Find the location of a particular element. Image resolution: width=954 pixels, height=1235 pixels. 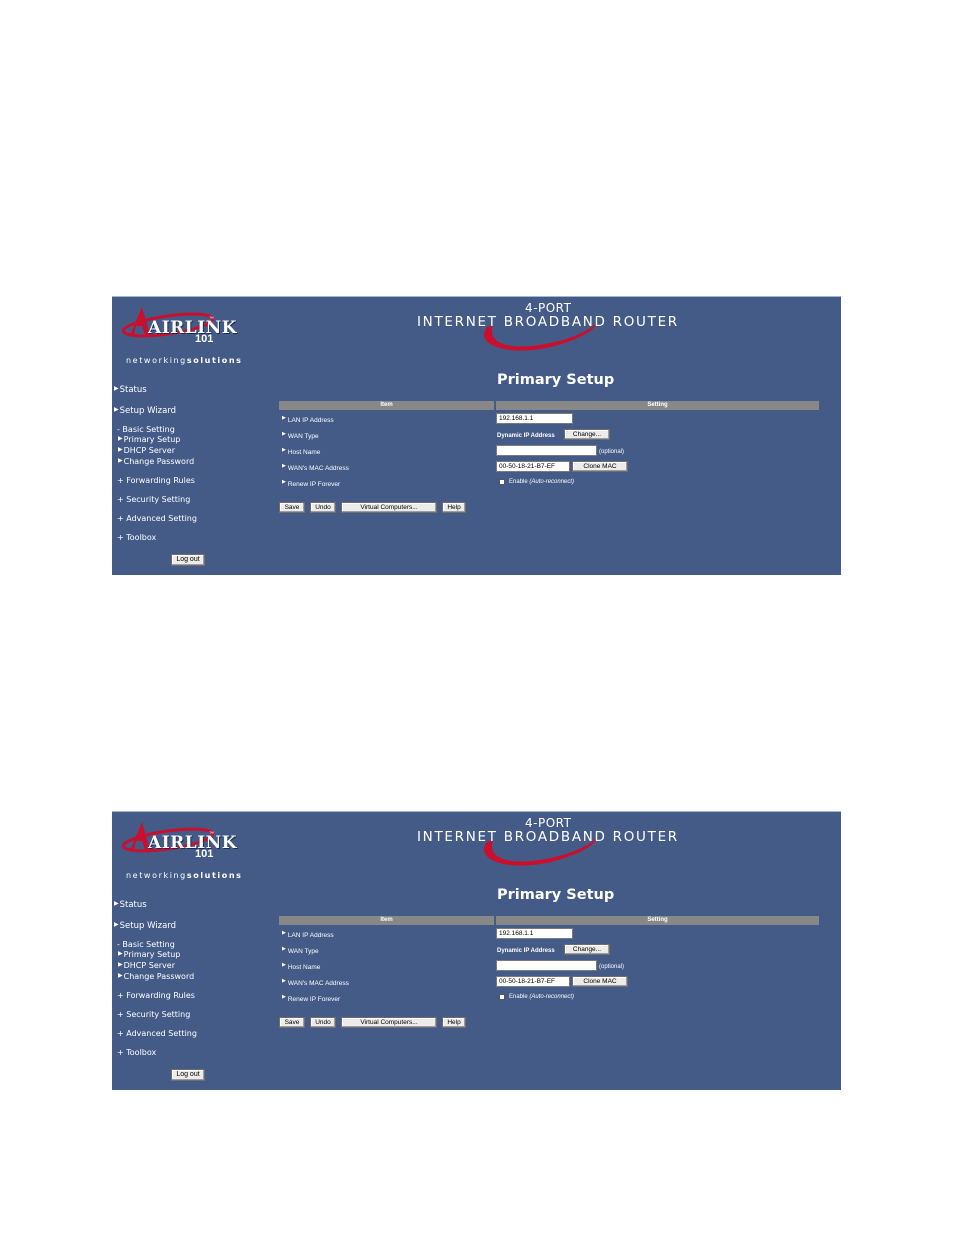

airlink-logo: AIRLINK ™ 101 networkingsolutions is located at coordinates (180, 850).